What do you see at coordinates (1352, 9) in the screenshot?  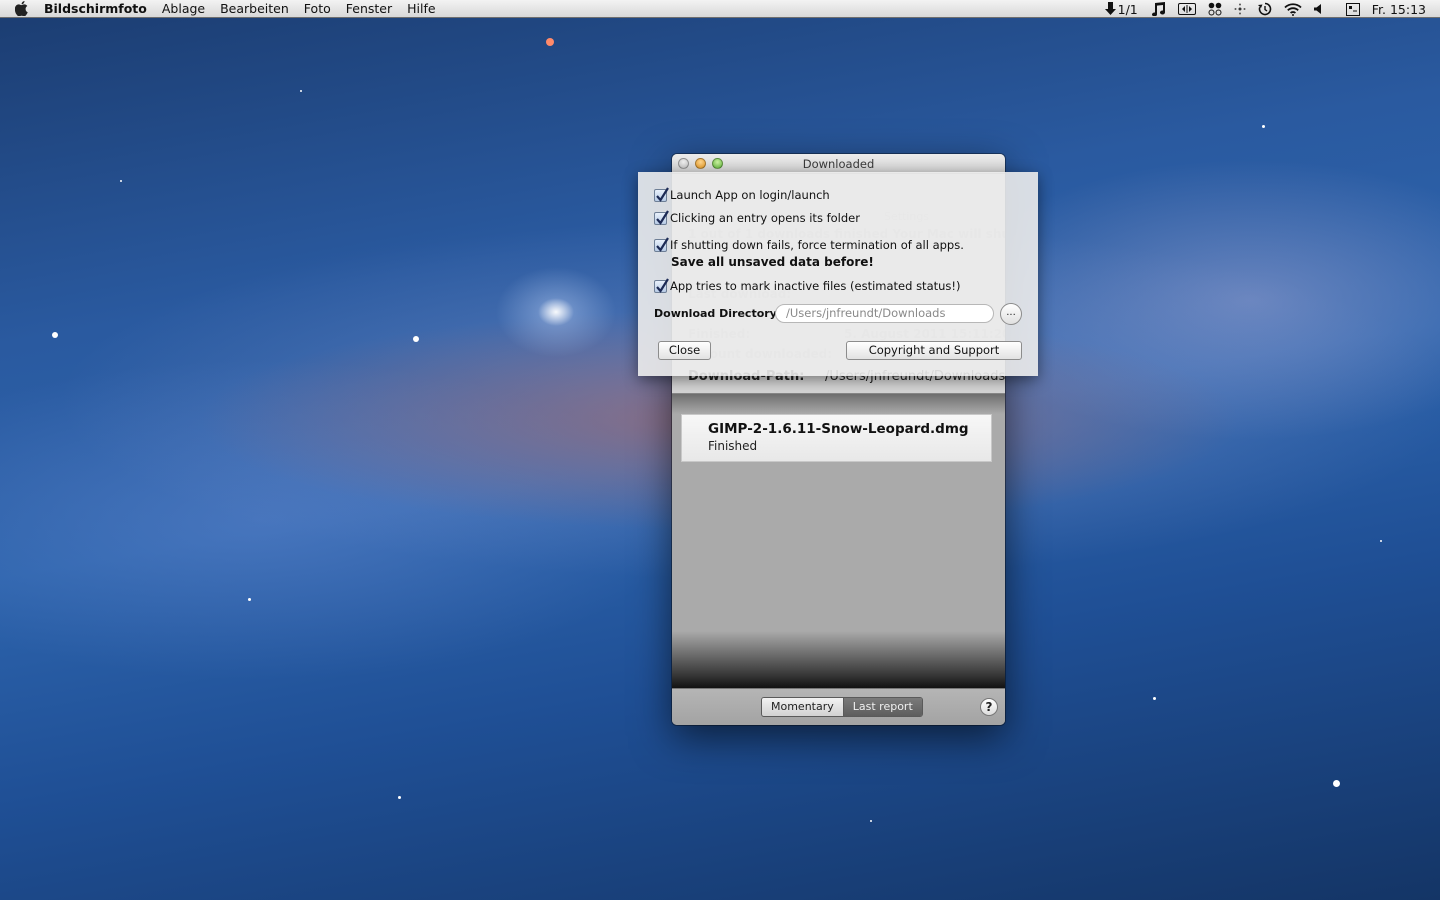 I see `input-menu-icon` at bounding box center [1352, 9].